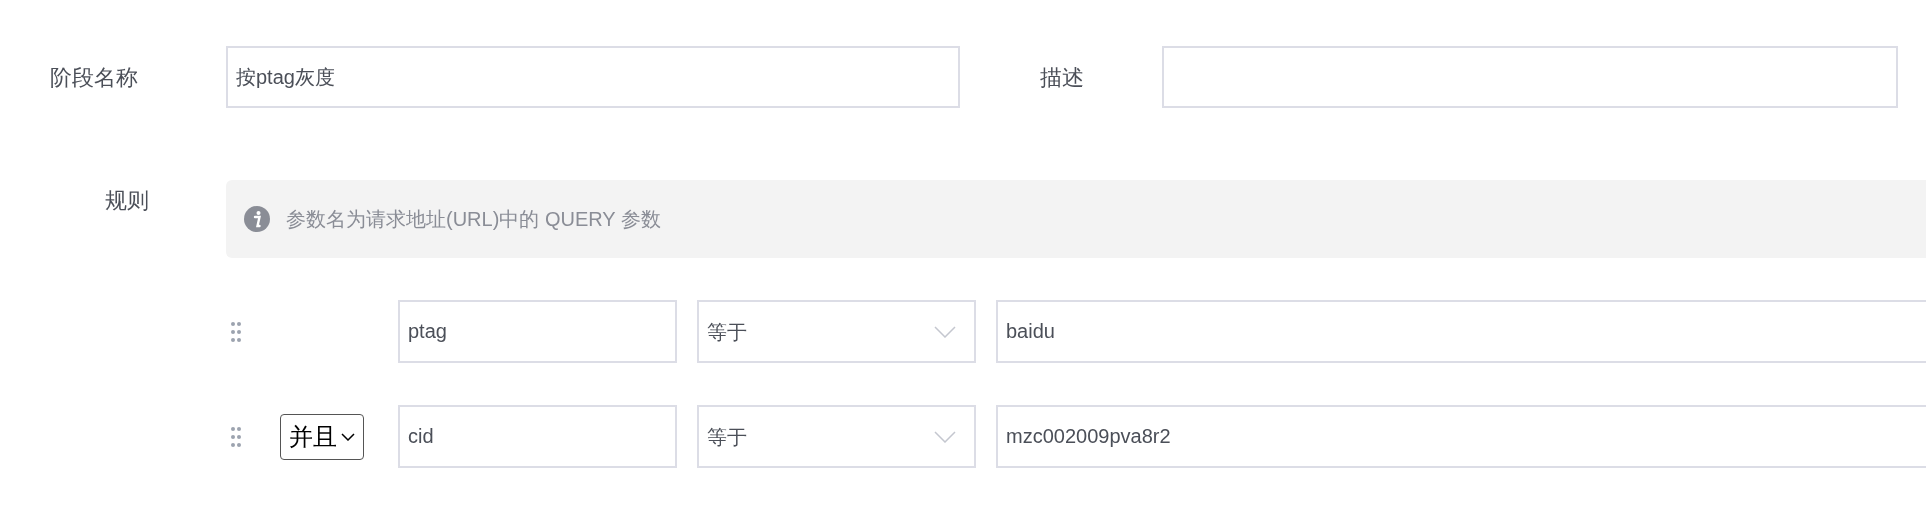 This screenshot has width=1926, height=508. Describe the element at coordinates (1461, 436) in the screenshot. I see `param-value-field: mzc002009pva8r2` at that location.